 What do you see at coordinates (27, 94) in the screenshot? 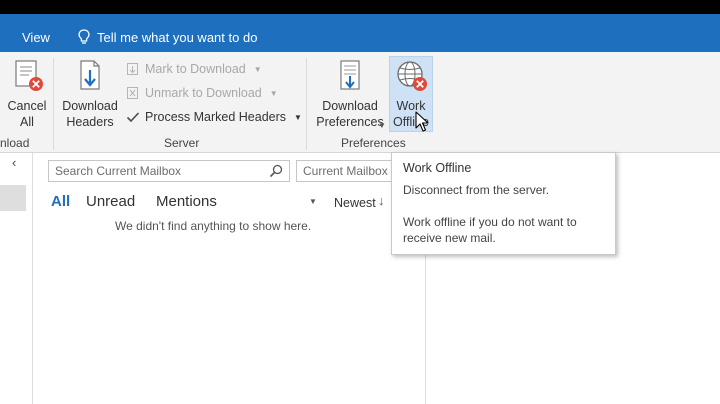
I see `cancel-all-button: Cancel All` at bounding box center [27, 94].